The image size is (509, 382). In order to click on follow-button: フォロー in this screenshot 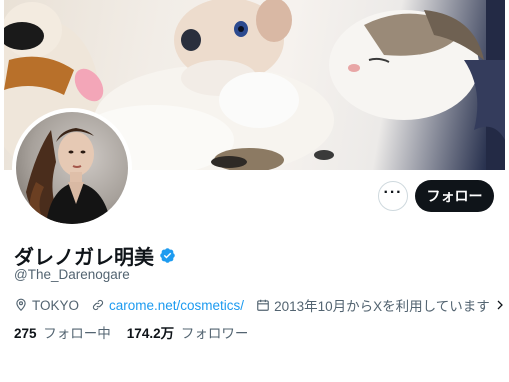, I will do `click(454, 196)`.